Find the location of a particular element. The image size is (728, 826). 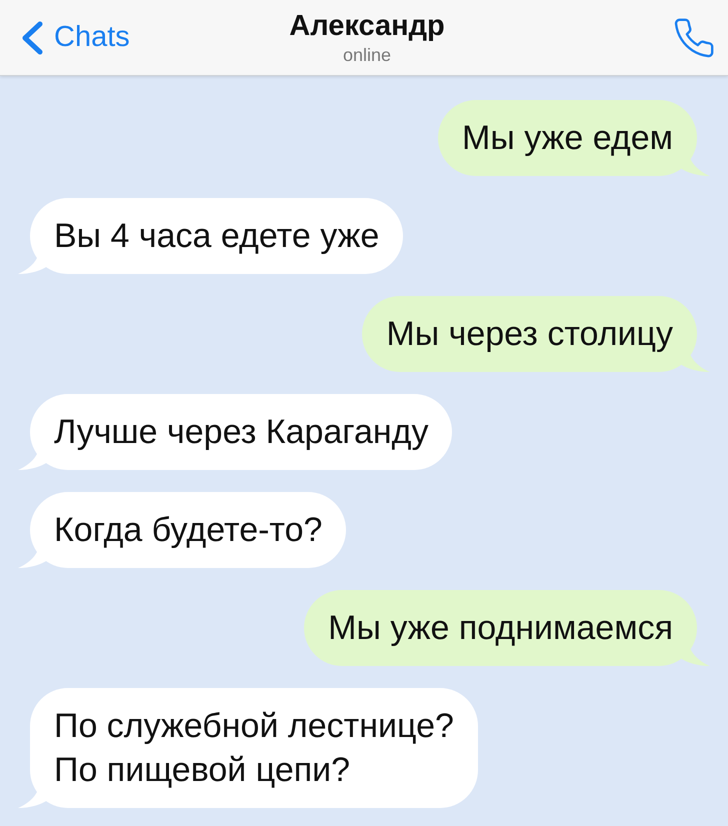

message-text: Мы через столицу is located at coordinates (529, 334).